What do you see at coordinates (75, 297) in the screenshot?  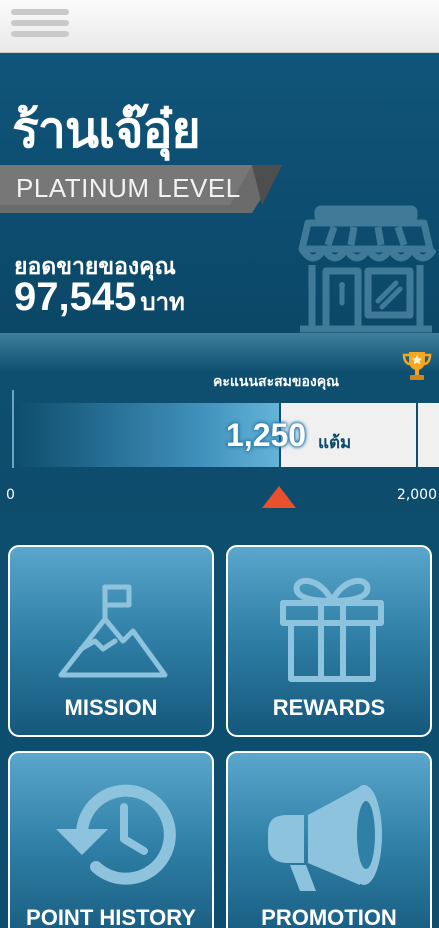 I see `sales-amount: 97,545` at bounding box center [75, 297].